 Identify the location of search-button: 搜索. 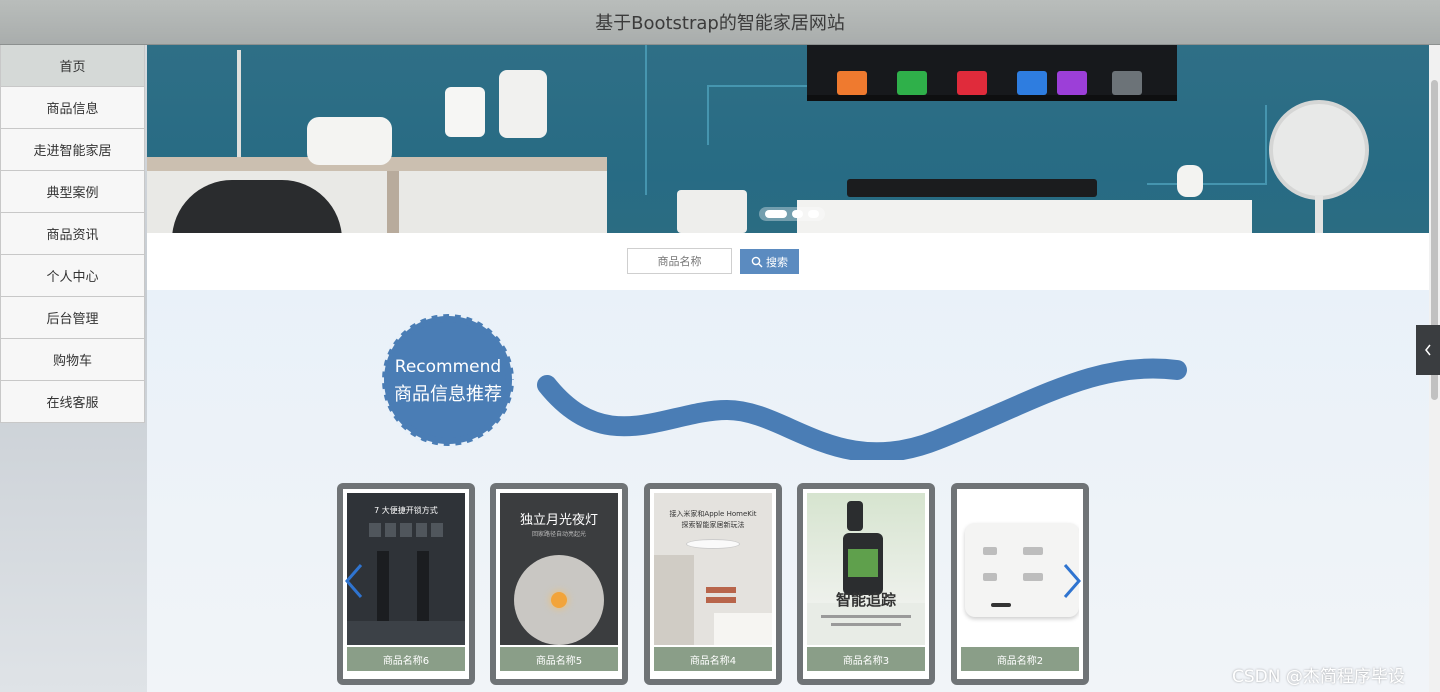
(769, 261).